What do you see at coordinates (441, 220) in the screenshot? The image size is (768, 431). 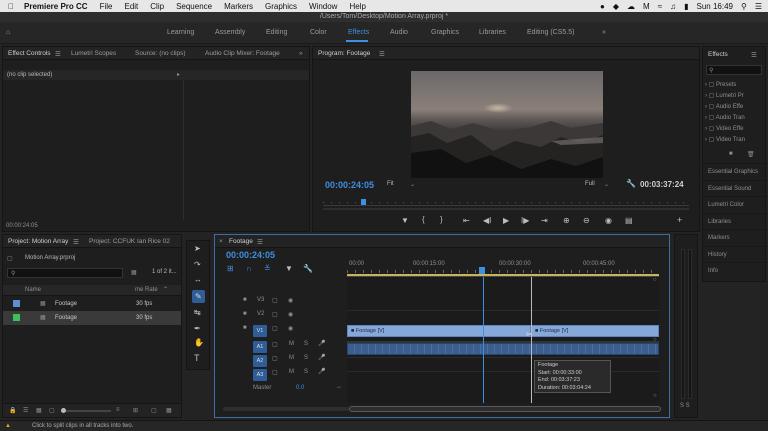 I see `mark-out-icon: }` at bounding box center [441, 220].